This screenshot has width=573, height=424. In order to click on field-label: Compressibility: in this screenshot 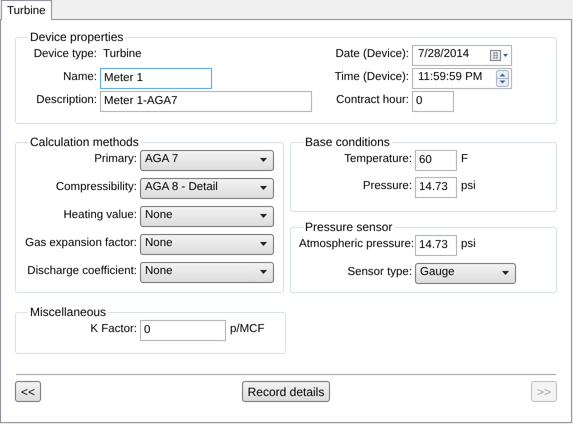, I will do `click(96, 188)`.